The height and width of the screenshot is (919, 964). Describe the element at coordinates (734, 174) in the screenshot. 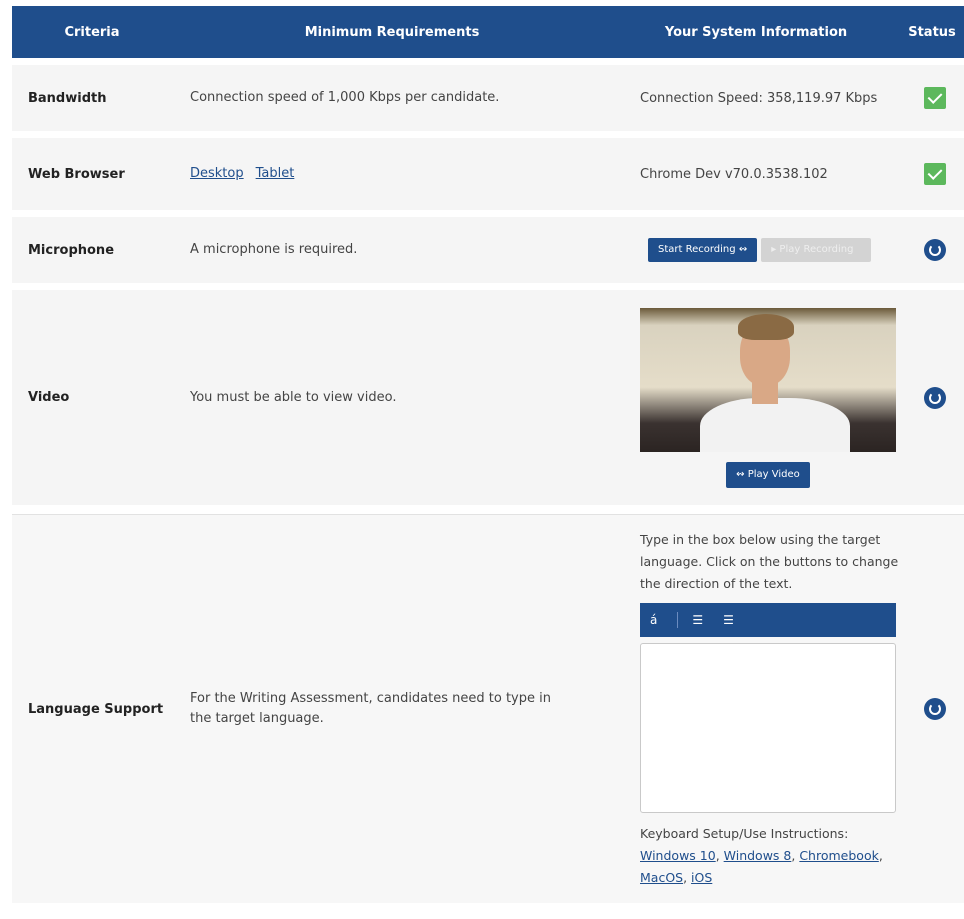

I see `browser-system-info: Chrome Dev v70.0.3538.102` at that location.